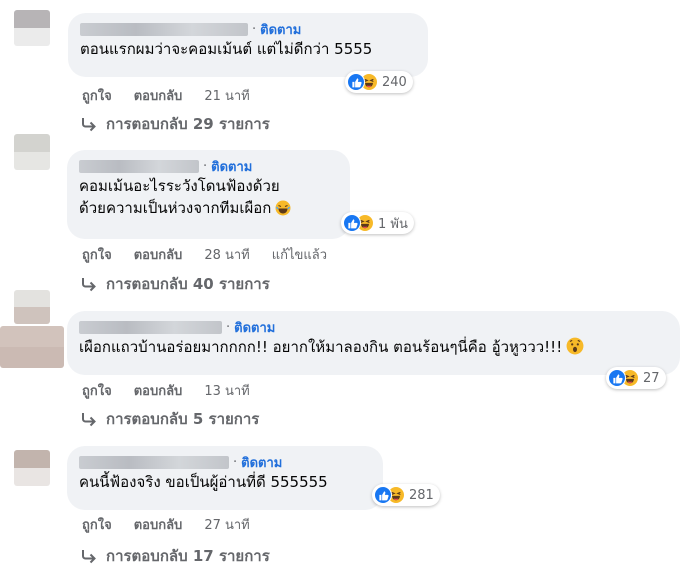 The image size is (695, 574). I want to click on comment-actions: ถูกใจ ตอบกลับ 27 นาที, so click(177, 524).